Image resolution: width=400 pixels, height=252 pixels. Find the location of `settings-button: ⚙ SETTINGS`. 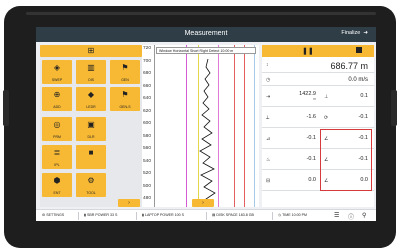

settings-button: ⚙ SETTINGS is located at coordinates (53, 215).